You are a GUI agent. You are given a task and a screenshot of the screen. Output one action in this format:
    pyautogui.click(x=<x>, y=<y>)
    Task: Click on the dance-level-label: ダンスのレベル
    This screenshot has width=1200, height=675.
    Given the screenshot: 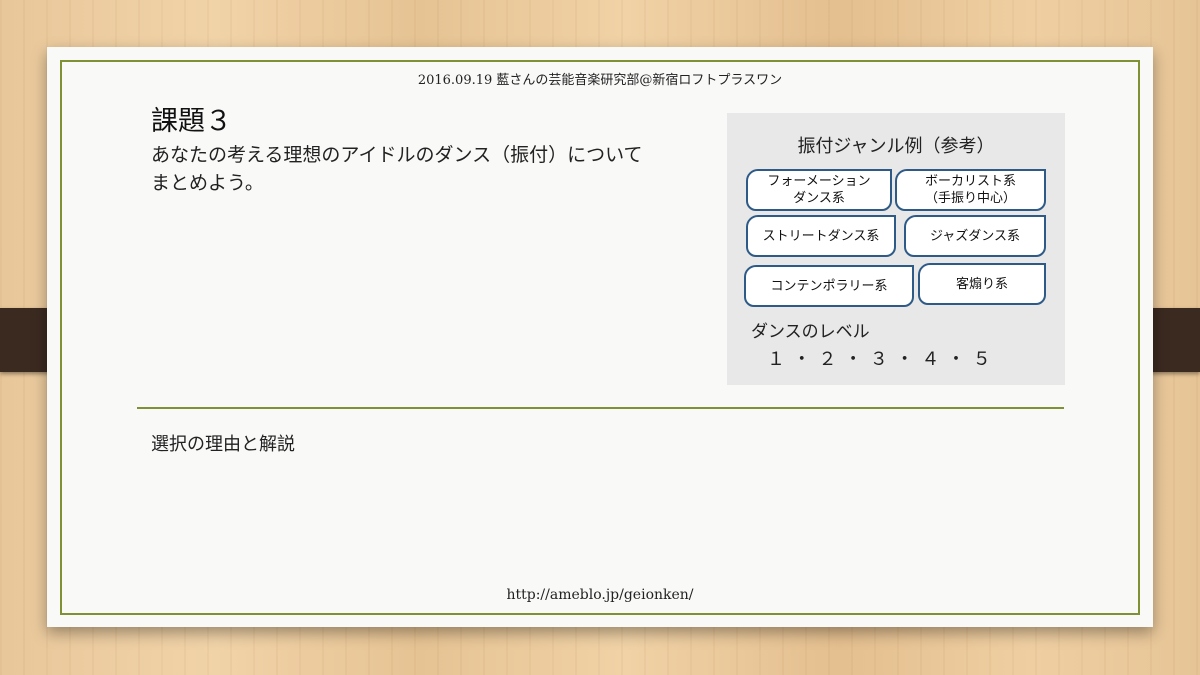 What is the action you would take?
    pyautogui.click(x=810, y=332)
    